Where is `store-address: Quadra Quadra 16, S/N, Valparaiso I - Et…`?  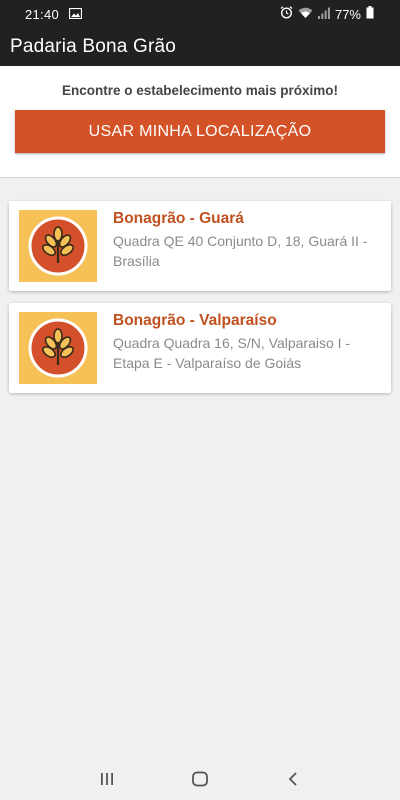
store-address: Quadra Quadra 16, S/N, Valparaiso I - Et… is located at coordinates (232, 353).